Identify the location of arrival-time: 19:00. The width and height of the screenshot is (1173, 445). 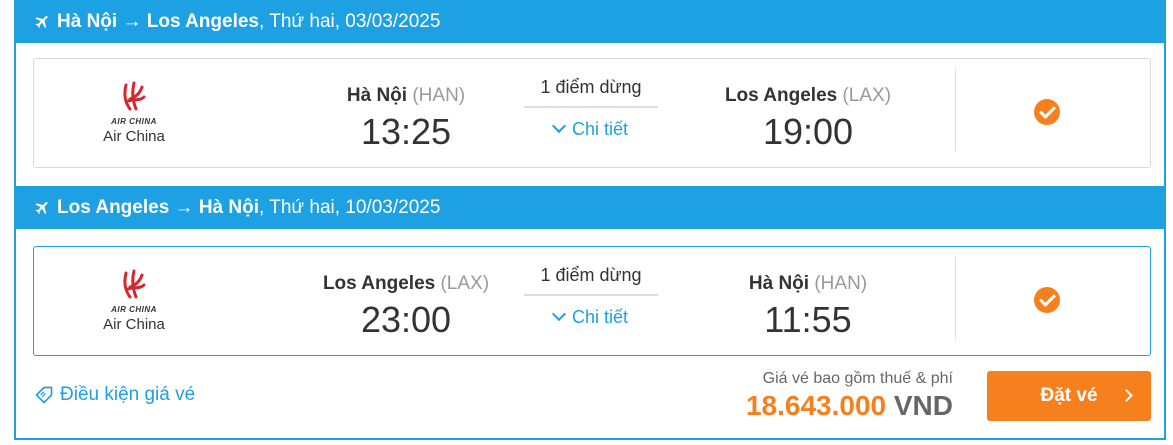
(808, 131).